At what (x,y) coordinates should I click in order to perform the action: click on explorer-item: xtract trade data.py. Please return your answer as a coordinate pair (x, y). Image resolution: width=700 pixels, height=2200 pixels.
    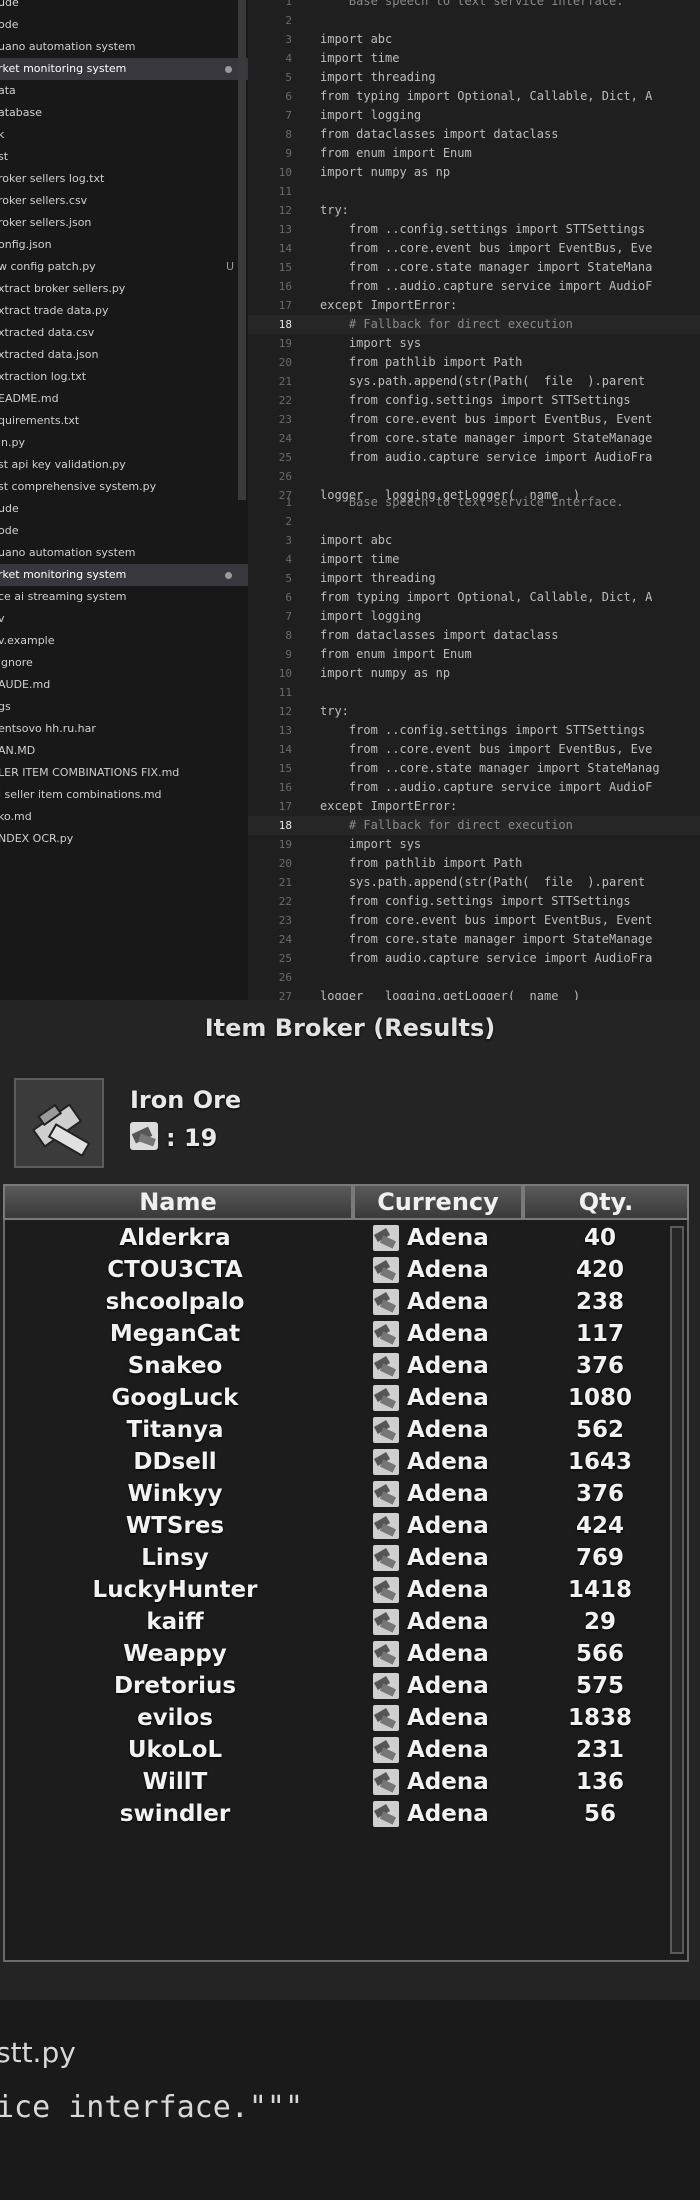
    Looking at the image, I should click on (124, 311).